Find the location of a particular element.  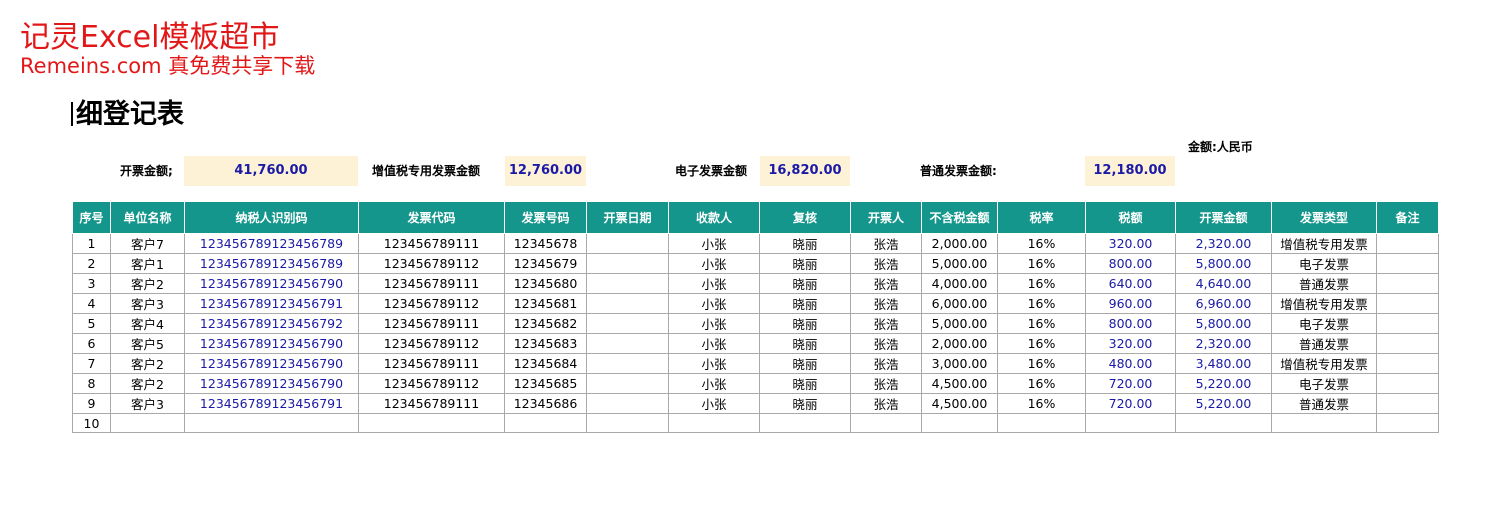

col-header-invoice-amount: 开票金额 is located at coordinates (1223, 217).